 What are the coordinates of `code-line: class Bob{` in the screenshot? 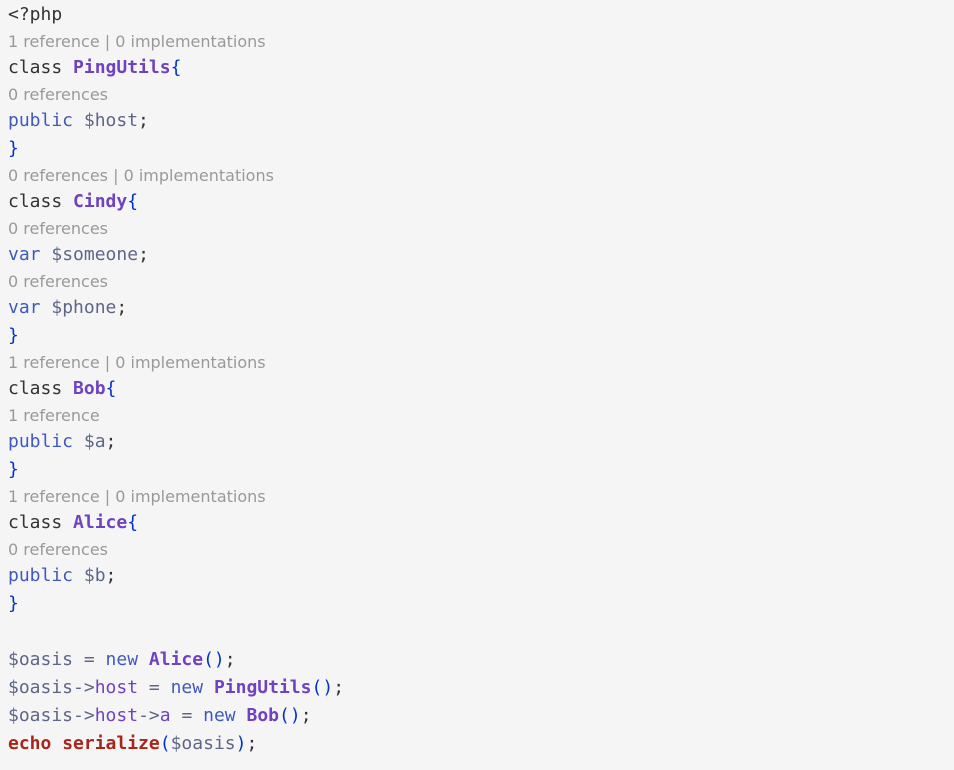 It's located at (481, 389).